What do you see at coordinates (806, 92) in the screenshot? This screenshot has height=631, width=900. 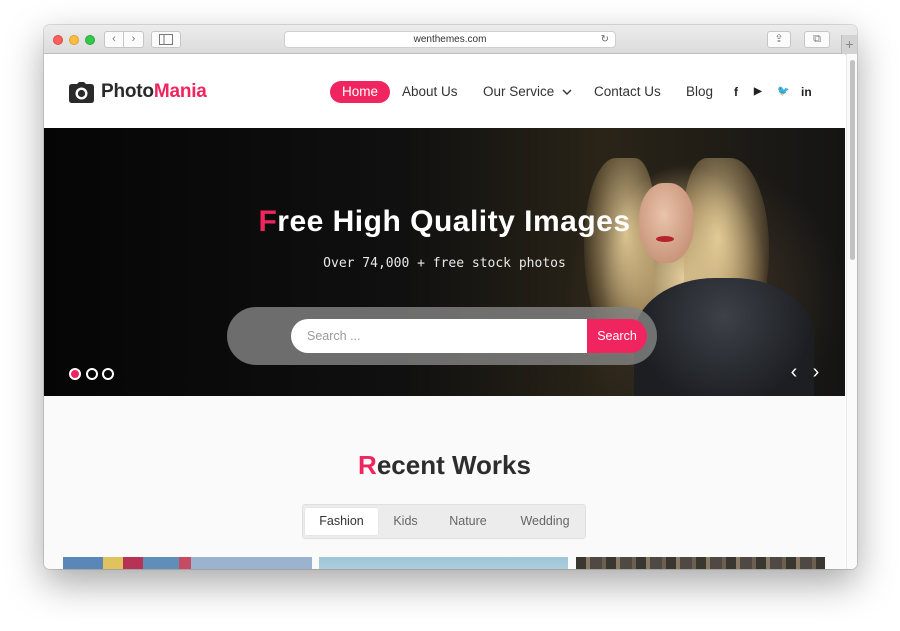 I see `linkedin-icon: in` at bounding box center [806, 92].